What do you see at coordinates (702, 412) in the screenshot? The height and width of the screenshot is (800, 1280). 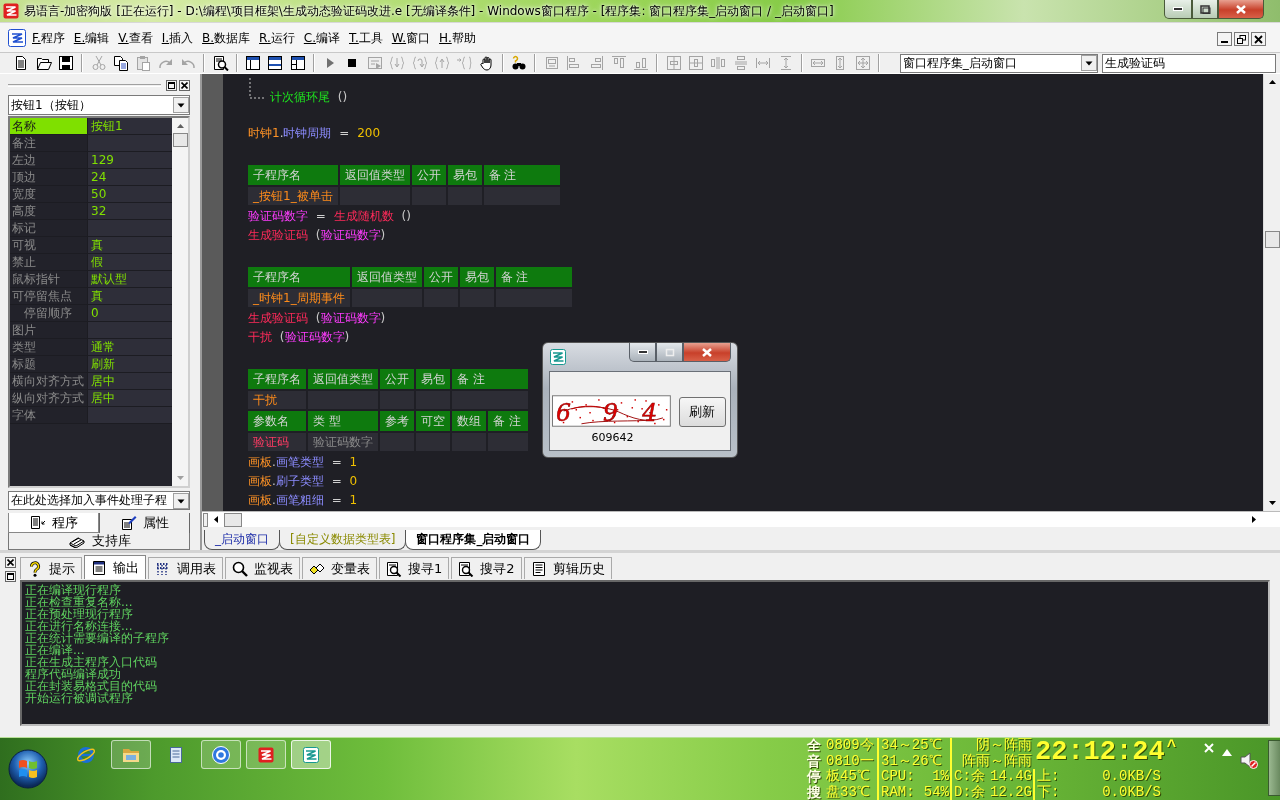 I see `refresh-button: 刷新` at bounding box center [702, 412].